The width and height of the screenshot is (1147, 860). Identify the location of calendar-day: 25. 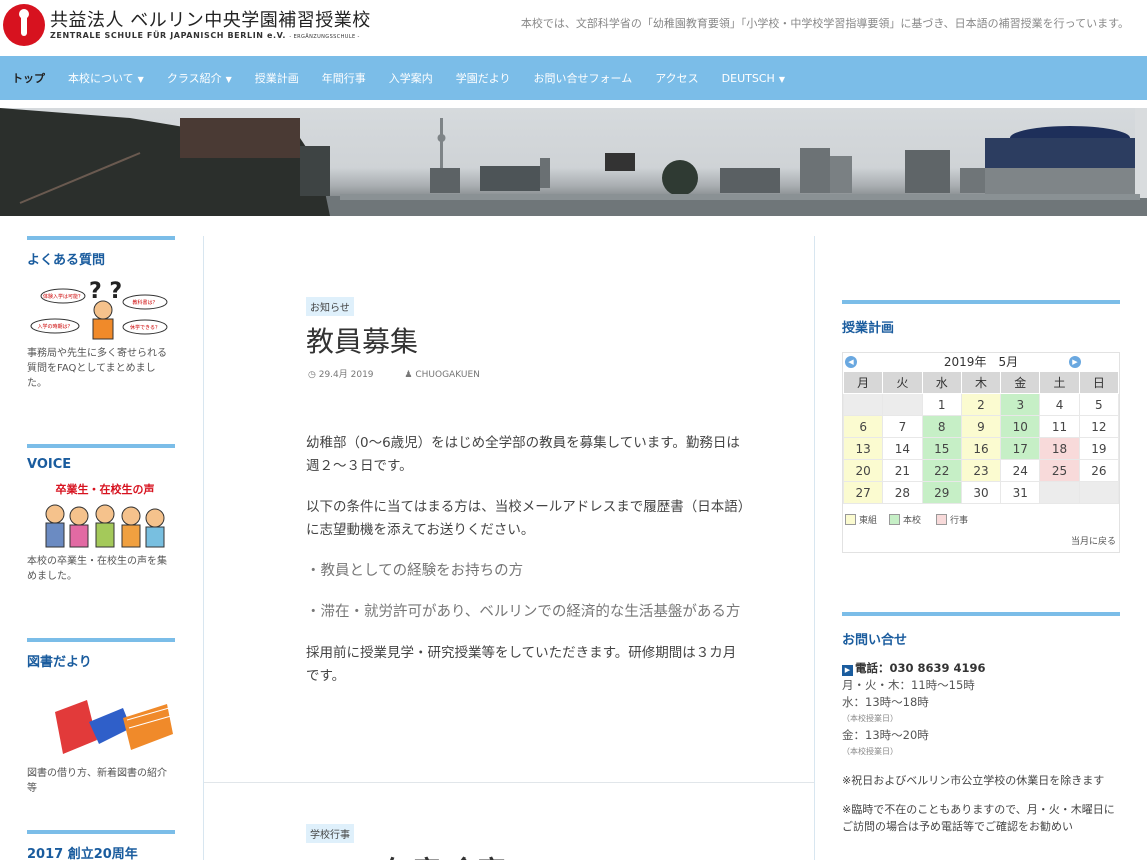
(1059, 470).